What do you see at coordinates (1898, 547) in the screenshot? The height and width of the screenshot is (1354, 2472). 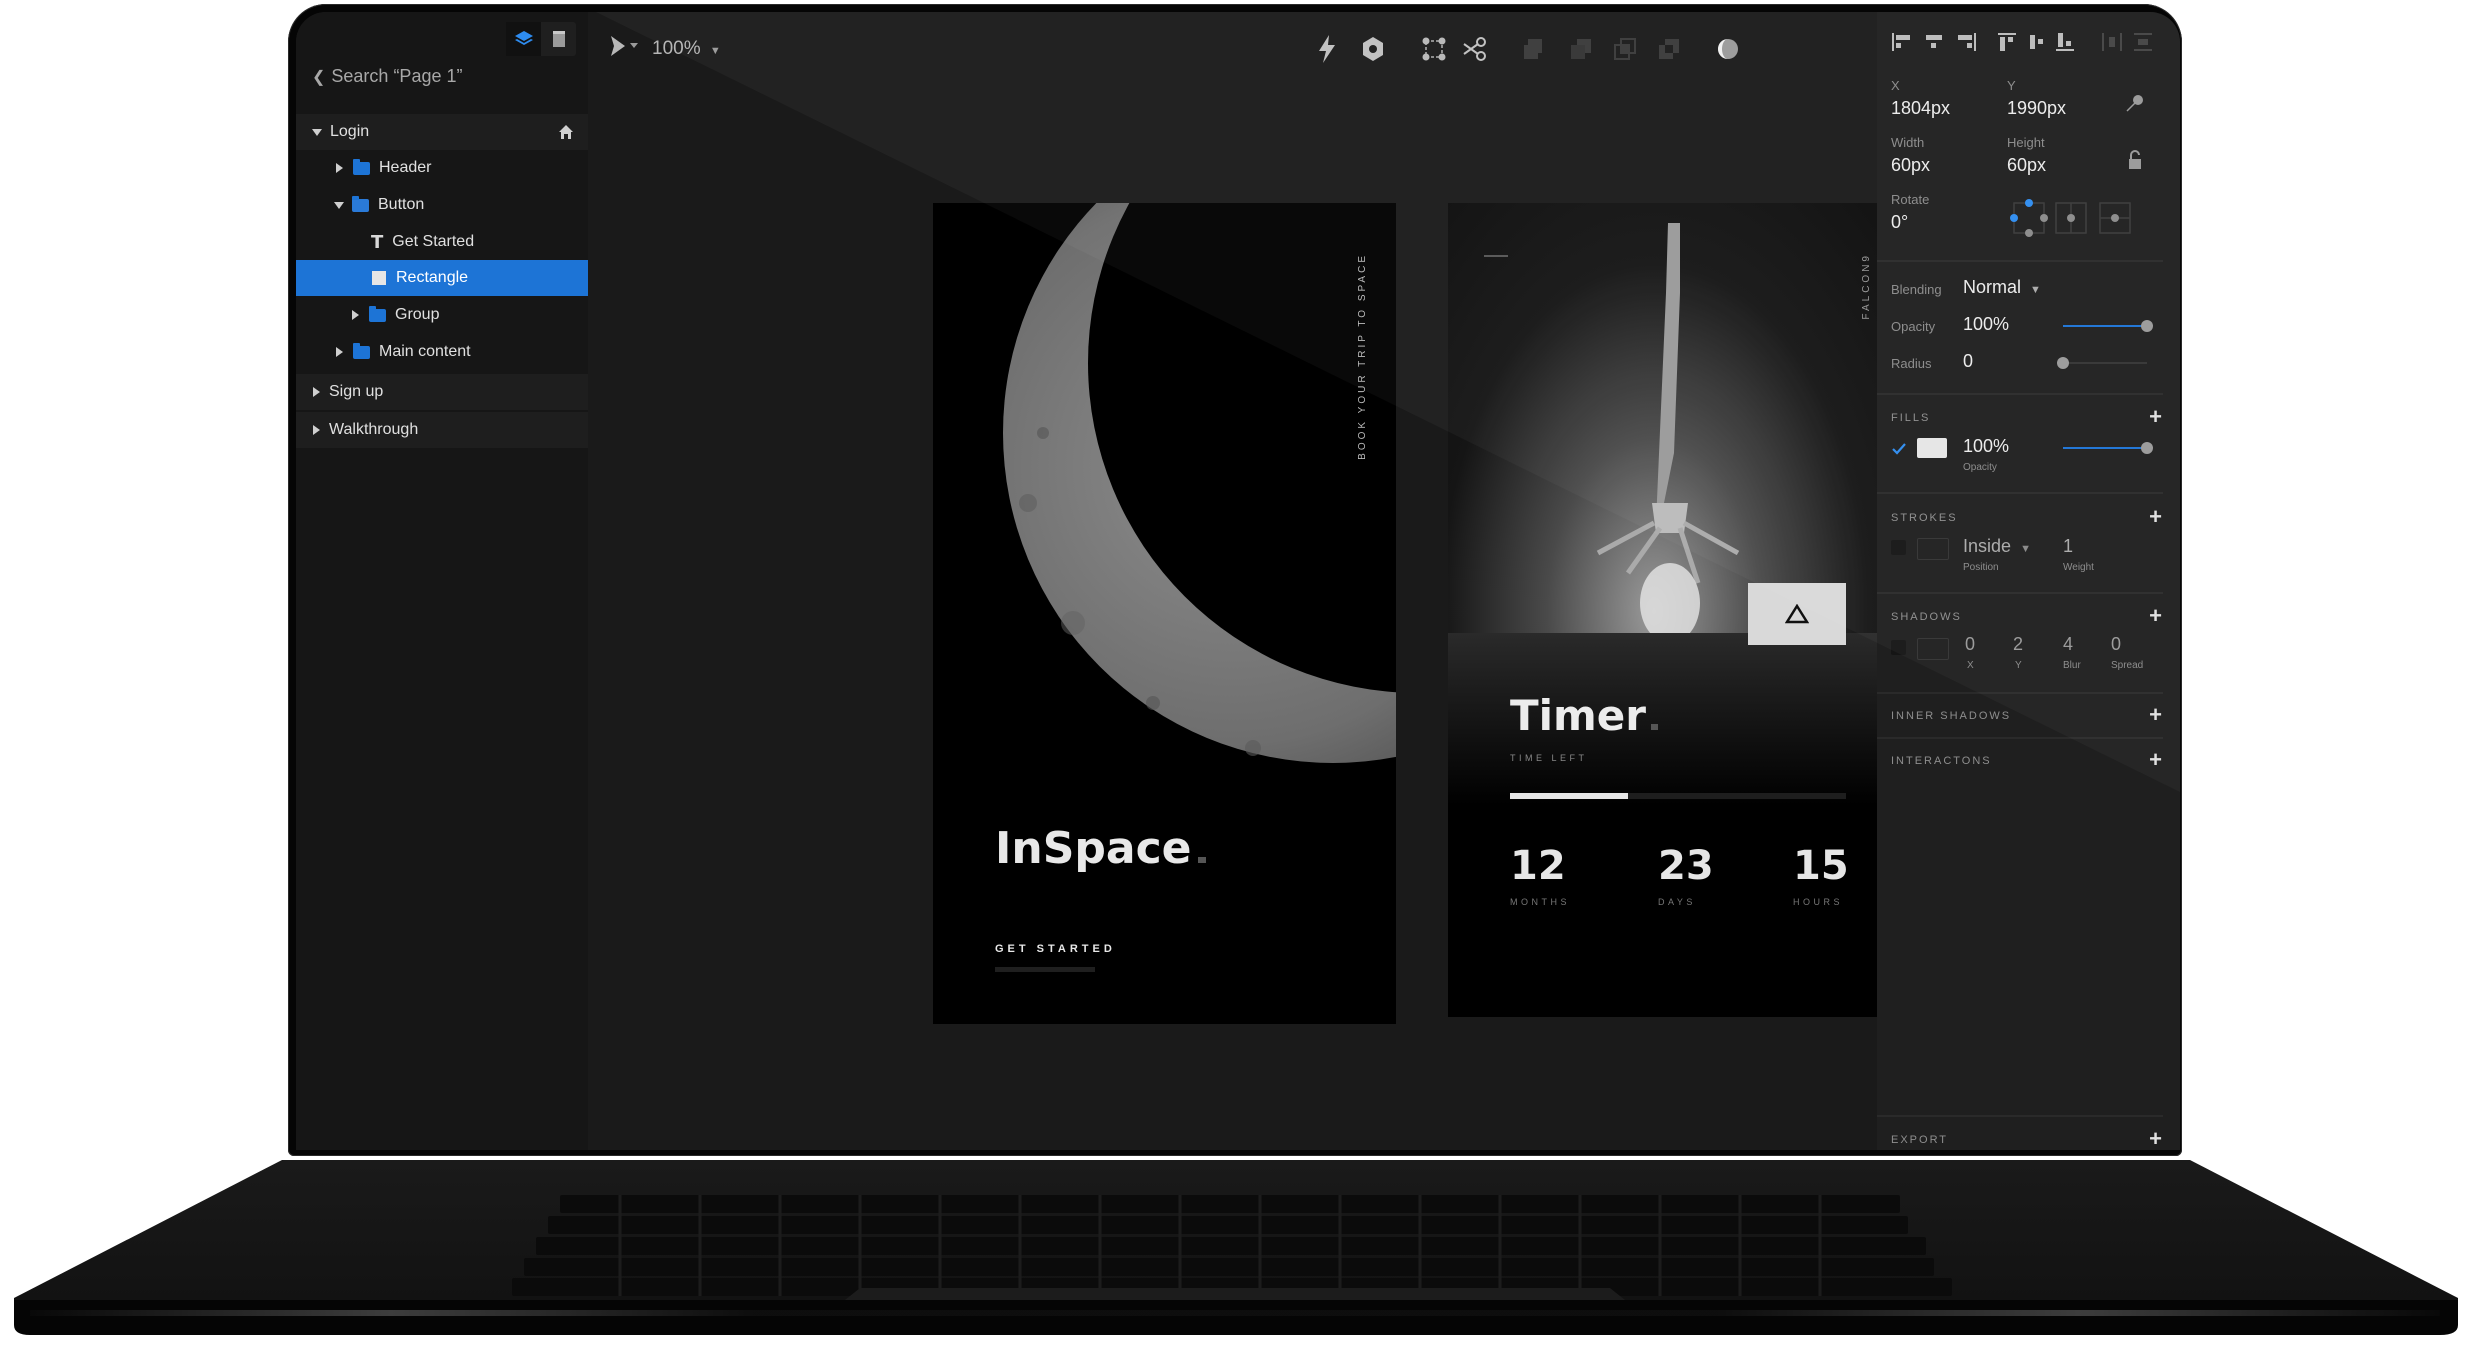 I see `stroke-checkbox` at bounding box center [1898, 547].